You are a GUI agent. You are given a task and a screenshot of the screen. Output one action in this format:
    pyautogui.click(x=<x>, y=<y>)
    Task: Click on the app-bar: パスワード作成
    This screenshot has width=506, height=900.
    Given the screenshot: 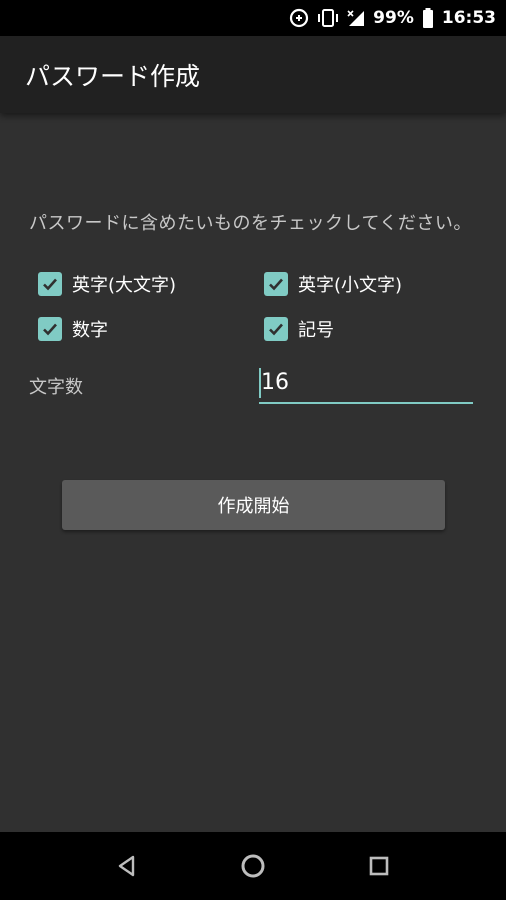 What is the action you would take?
    pyautogui.click(x=253, y=74)
    